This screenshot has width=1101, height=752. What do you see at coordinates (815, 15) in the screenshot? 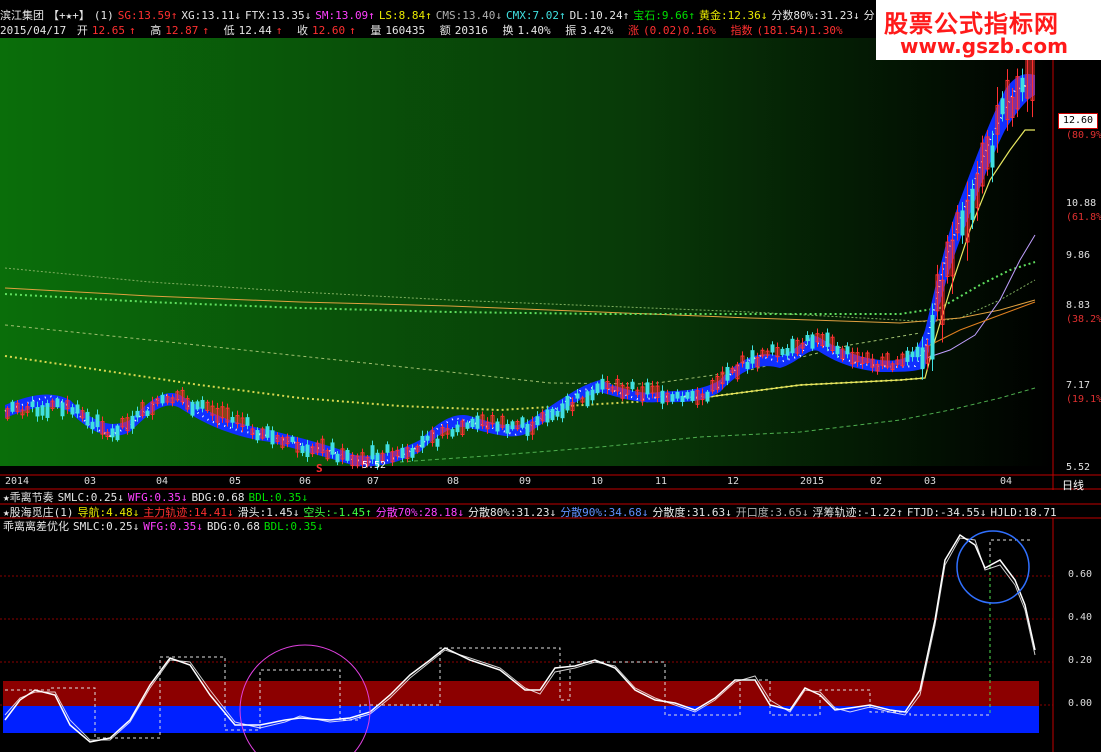
I see `header-indicator-item: 分数80%:31.23↓` at bounding box center [815, 15].